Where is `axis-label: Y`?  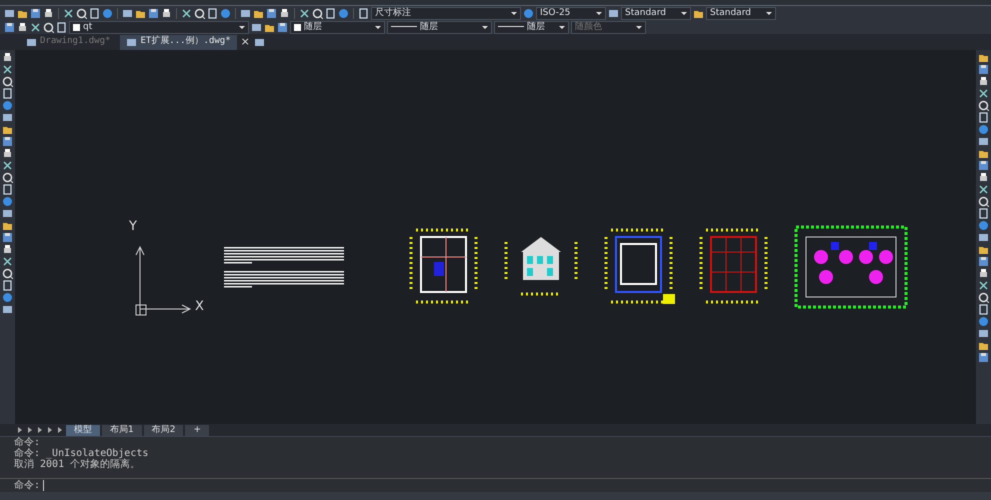
axis-label: Y is located at coordinates (133, 227).